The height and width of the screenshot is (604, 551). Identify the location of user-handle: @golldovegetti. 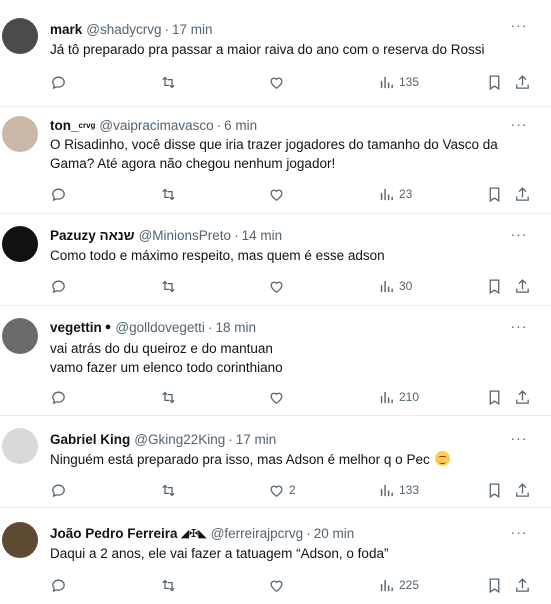
(160, 327).